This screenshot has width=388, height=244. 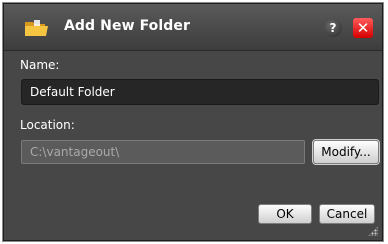 What do you see at coordinates (163, 152) in the screenshot?
I see `location-input: C:\vantageout\` at bounding box center [163, 152].